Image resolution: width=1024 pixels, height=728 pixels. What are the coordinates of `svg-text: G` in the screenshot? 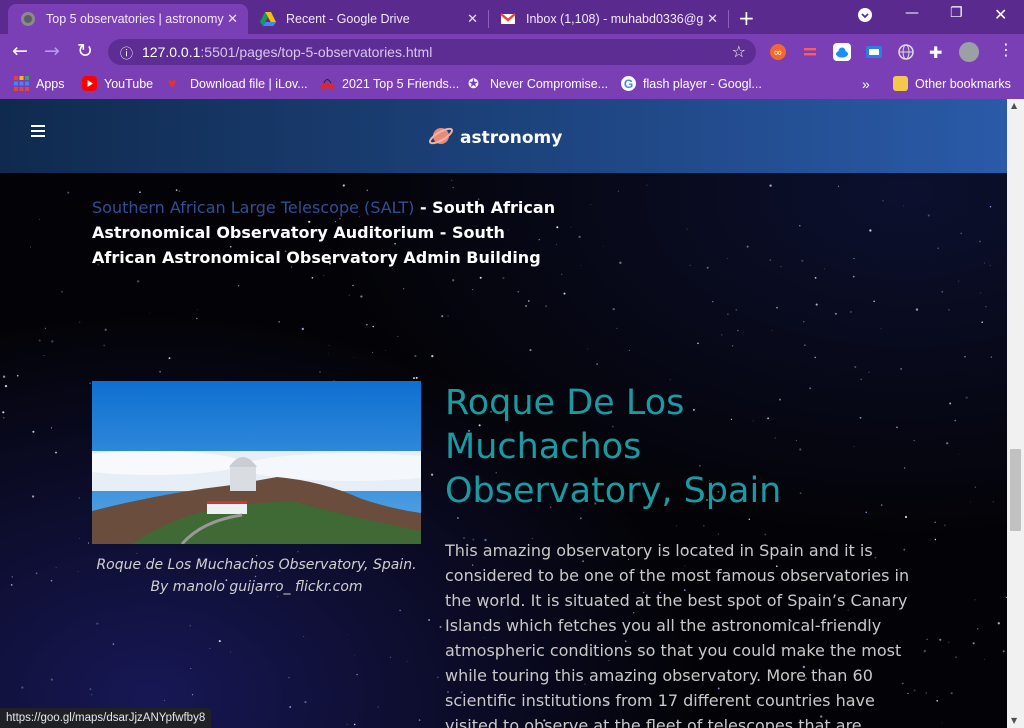 It's located at (628, 84).